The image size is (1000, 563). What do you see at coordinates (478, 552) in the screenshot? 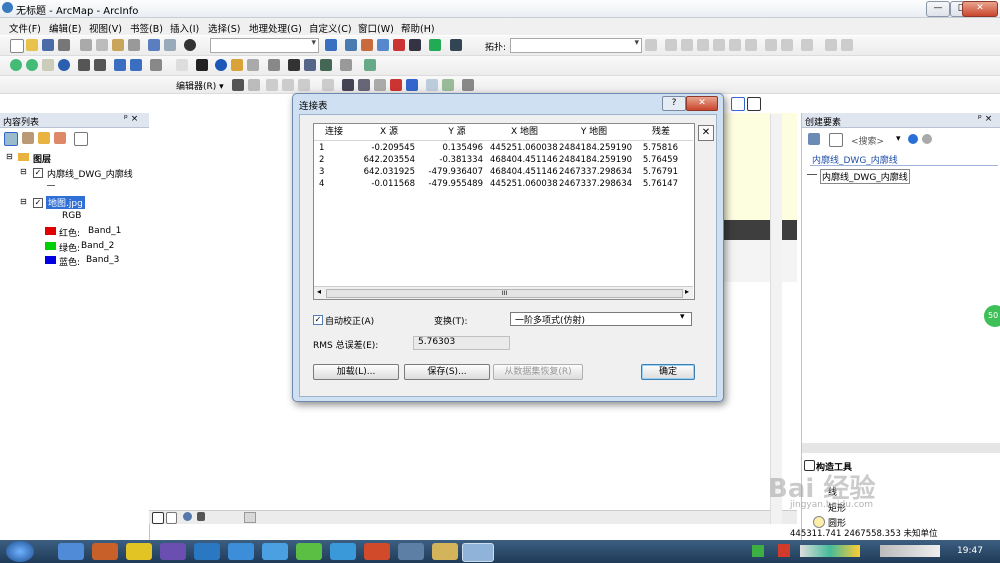
I see `taskbar-arcmap-icon` at bounding box center [478, 552].